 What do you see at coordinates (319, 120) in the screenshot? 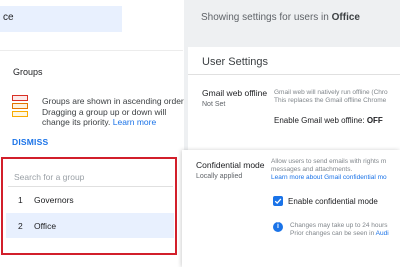
I see `gmail-offline-value-label: Enable Gmail web offline:` at bounding box center [319, 120].